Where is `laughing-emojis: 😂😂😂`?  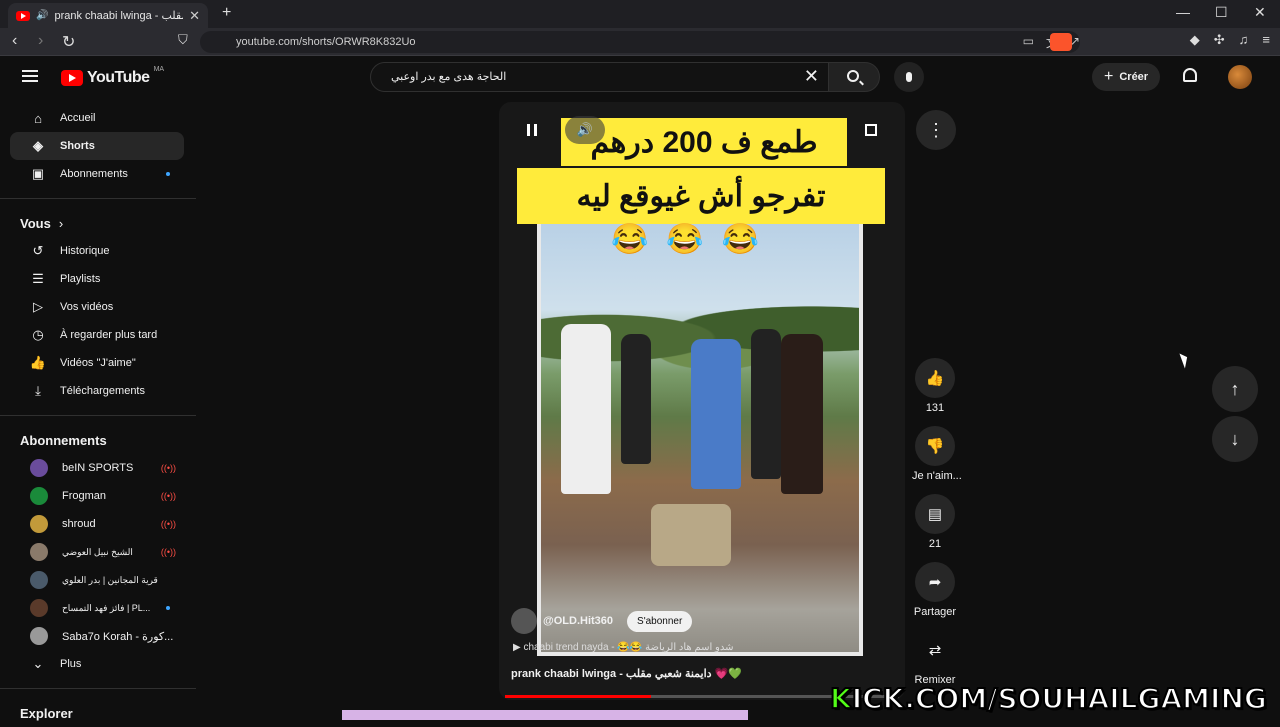
laughing-emojis: 😂😂😂 is located at coordinates (694, 239).